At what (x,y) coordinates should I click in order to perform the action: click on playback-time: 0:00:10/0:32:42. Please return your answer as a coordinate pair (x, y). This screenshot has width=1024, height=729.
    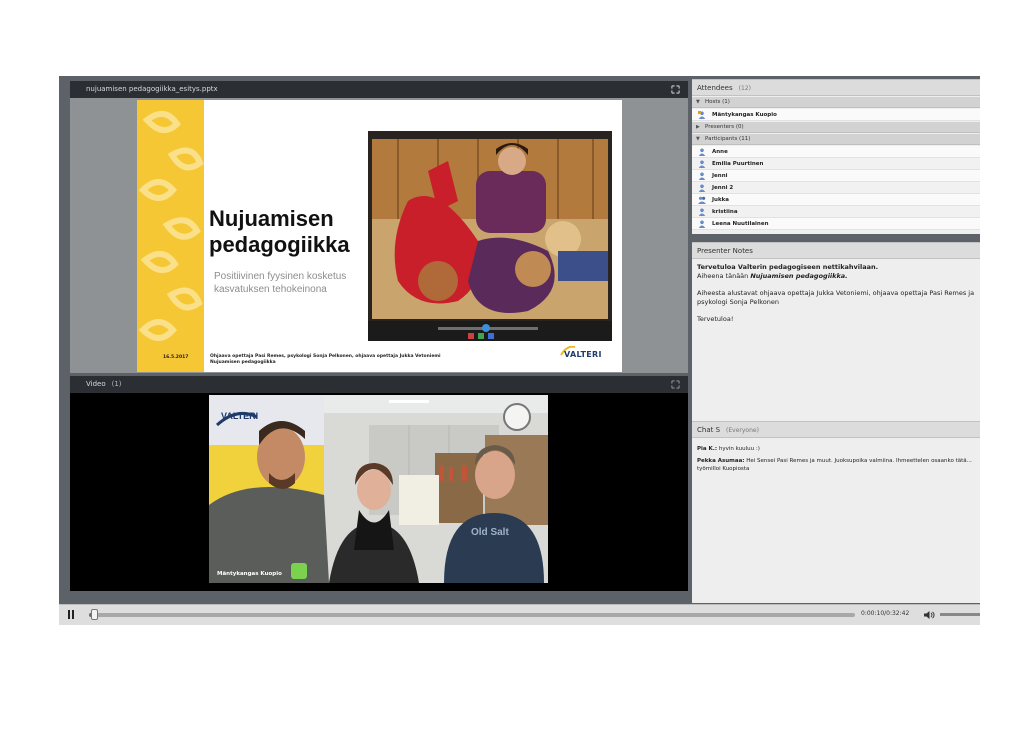
    Looking at the image, I should click on (885, 613).